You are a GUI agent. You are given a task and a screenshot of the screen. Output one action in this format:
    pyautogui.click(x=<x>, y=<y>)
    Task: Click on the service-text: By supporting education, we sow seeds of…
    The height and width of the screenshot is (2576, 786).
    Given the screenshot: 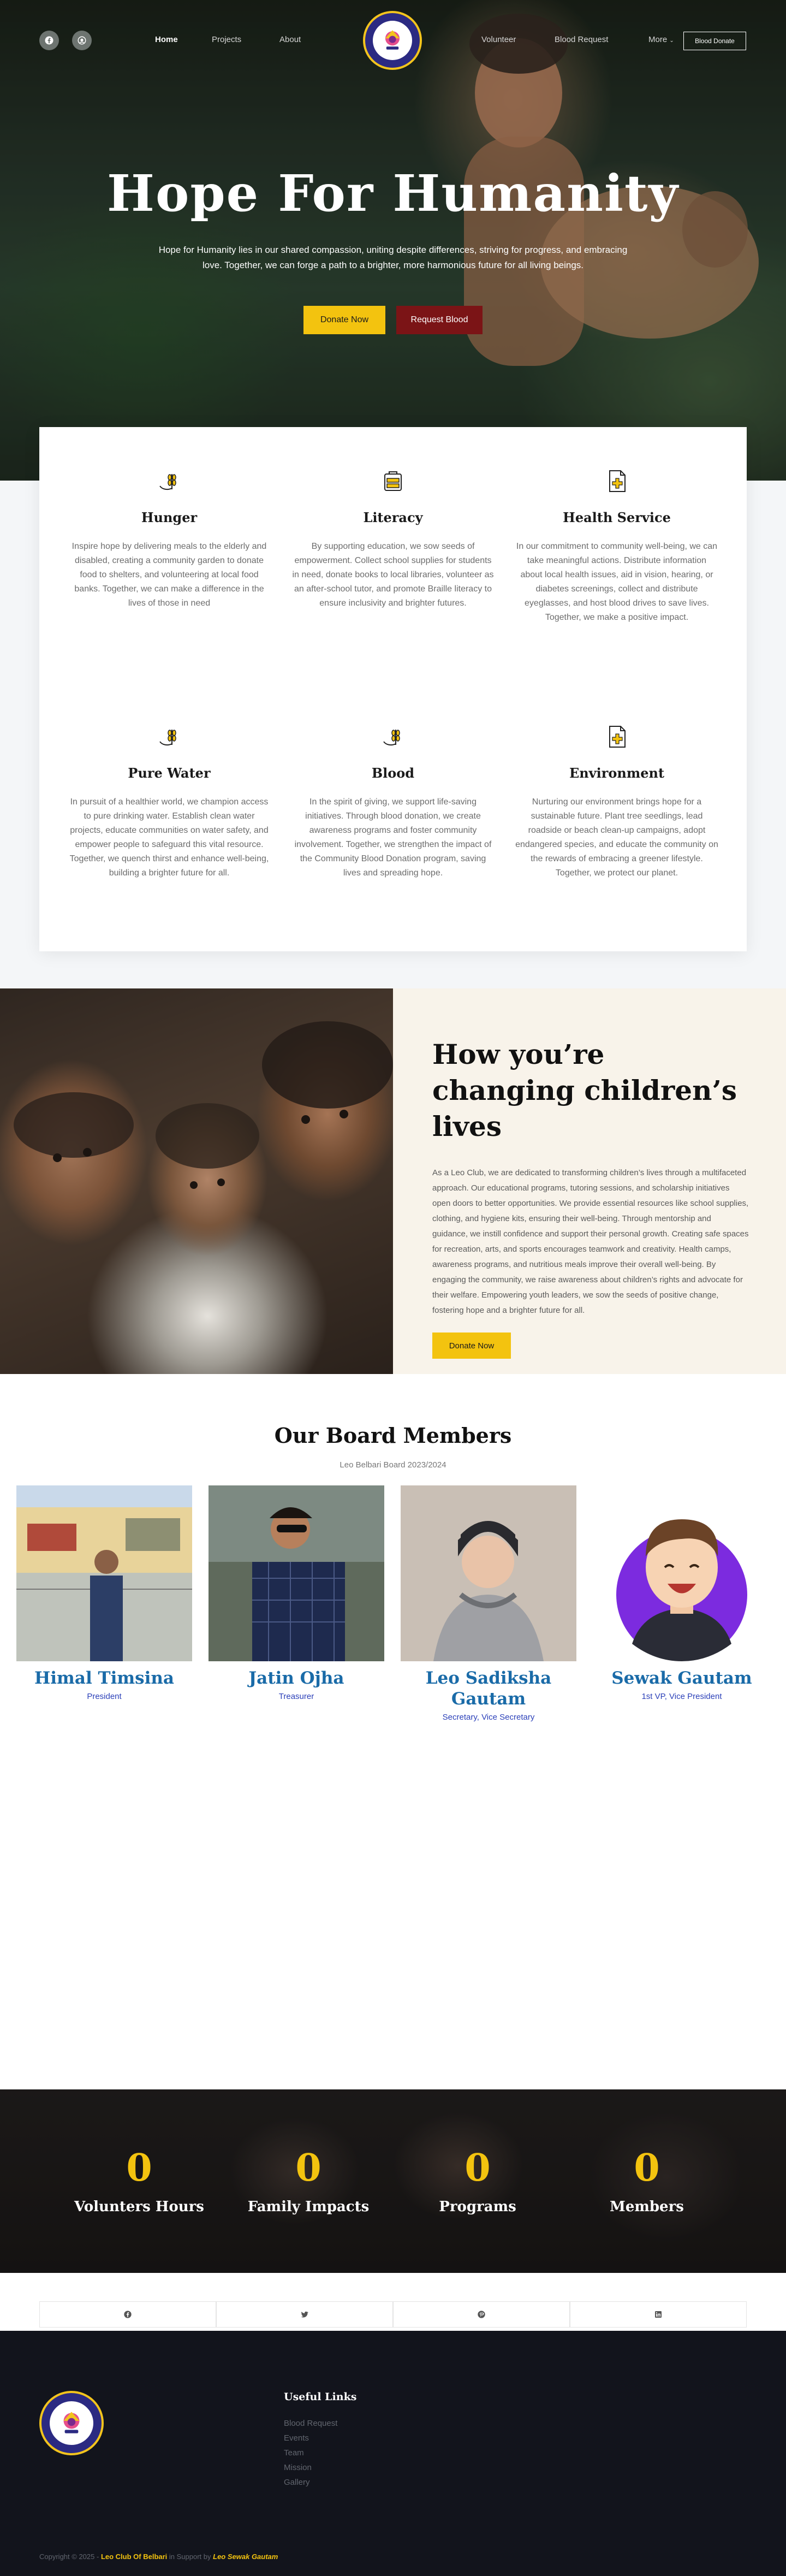 What is the action you would take?
    pyautogui.click(x=393, y=575)
    